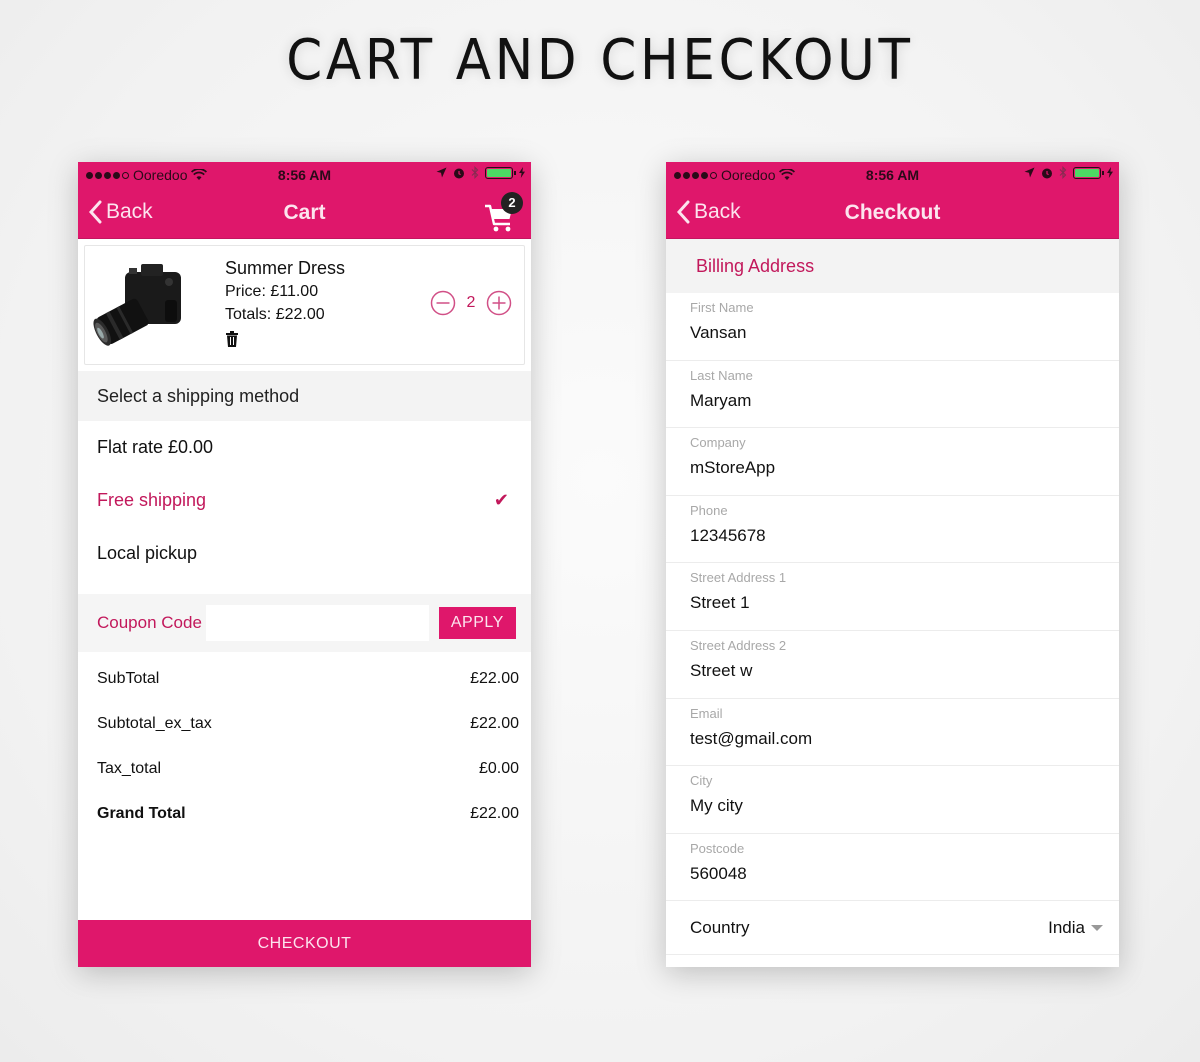 The width and height of the screenshot is (1200, 1062). What do you see at coordinates (141, 813) in the screenshot?
I see `total-label: Grand Total` at bounding box center [141, 813].